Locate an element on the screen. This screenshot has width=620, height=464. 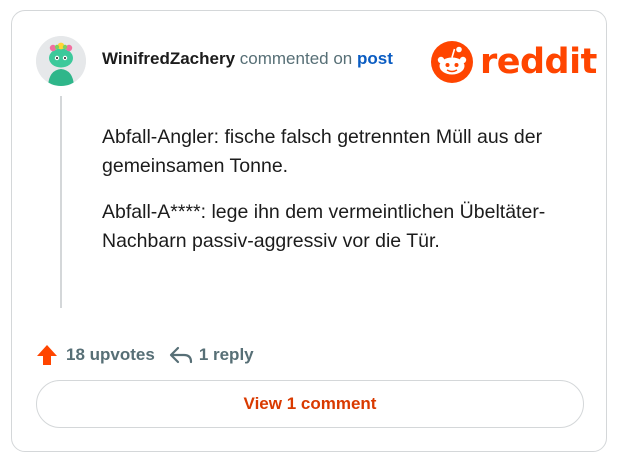
reply-icon is located at coordinates (181, 355).